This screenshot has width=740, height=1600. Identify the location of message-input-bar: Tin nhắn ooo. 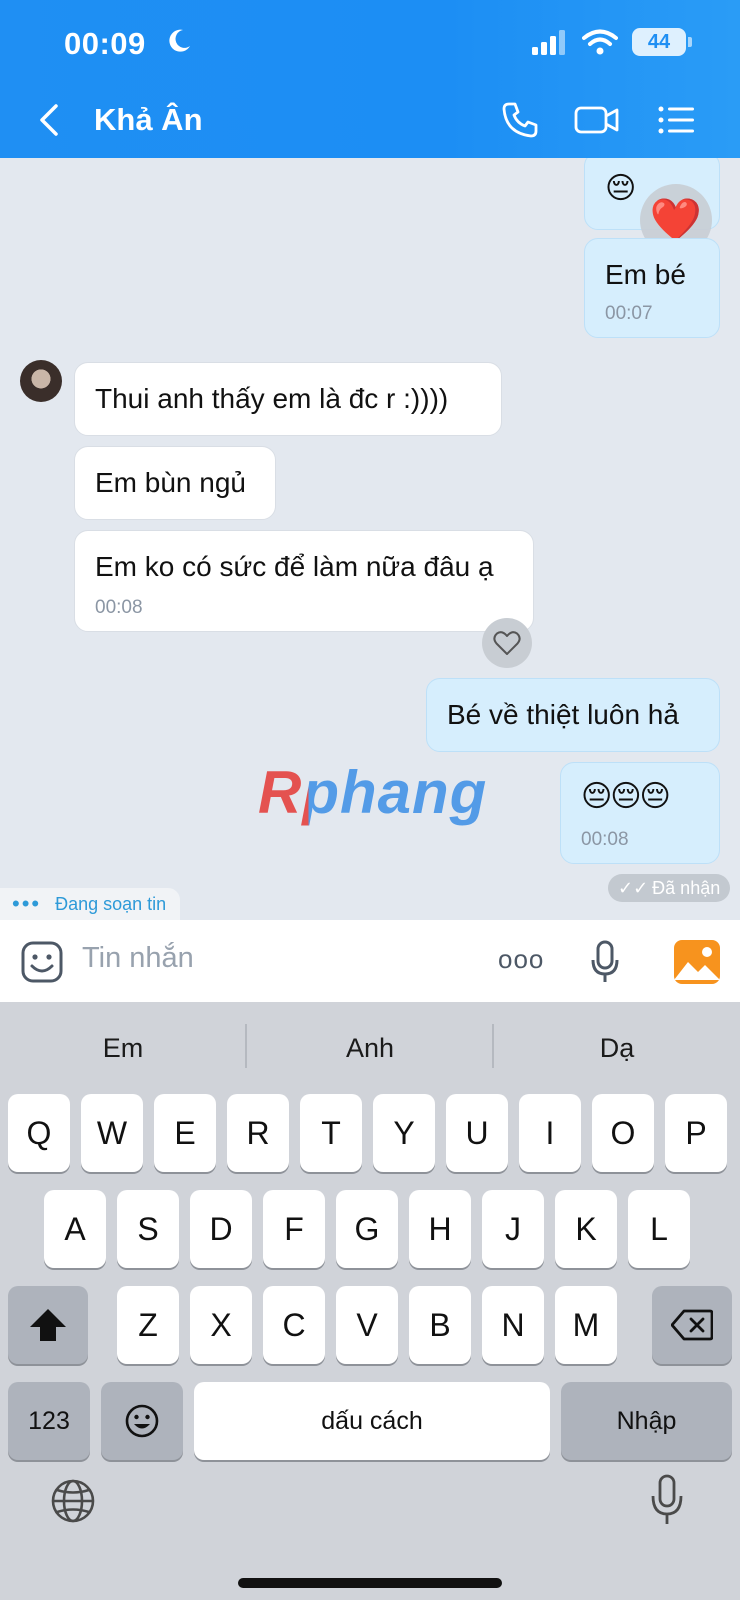
(370, 961).